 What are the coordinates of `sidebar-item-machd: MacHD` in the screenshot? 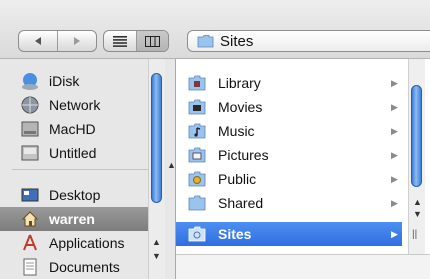 It's located at (74, 129).